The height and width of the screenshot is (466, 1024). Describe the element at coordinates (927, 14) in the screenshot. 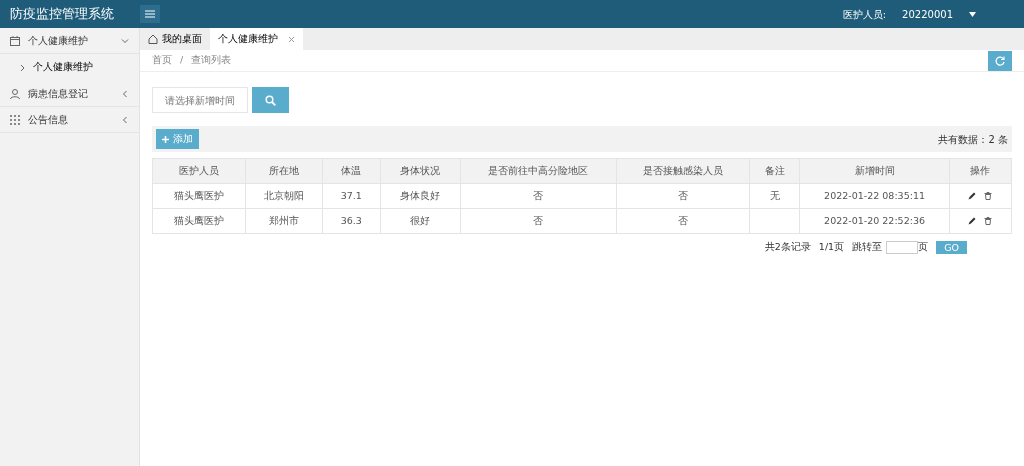

I see `user-menu: 20220001` at that location.